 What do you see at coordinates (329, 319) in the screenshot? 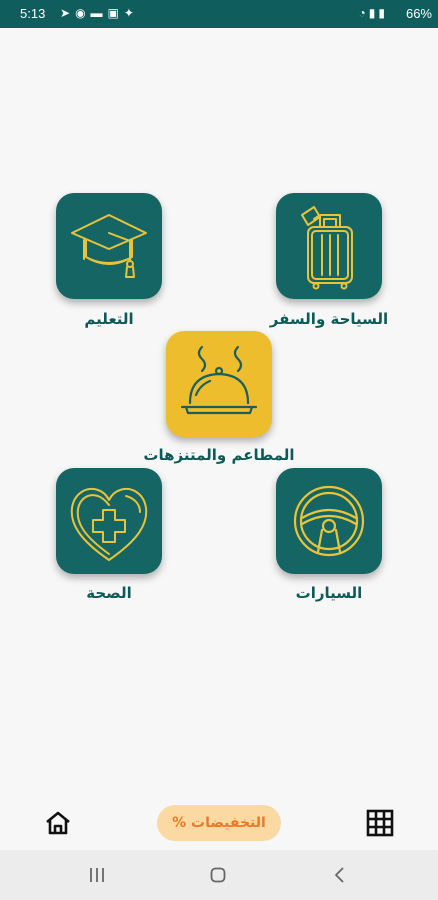
I see `category-travel-label: السياحة والسفر` at bounding box center [329, 319].